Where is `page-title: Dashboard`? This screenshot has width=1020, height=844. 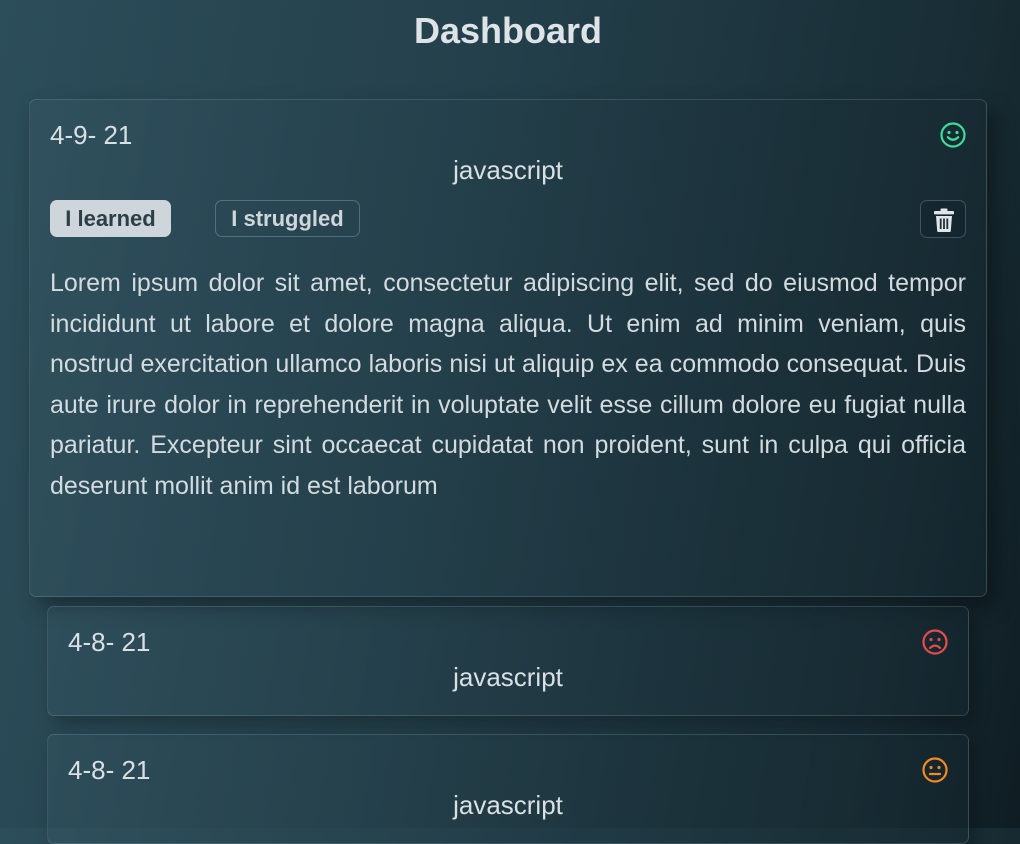 page-title: Dashboard is located at coordinates (508, 30).